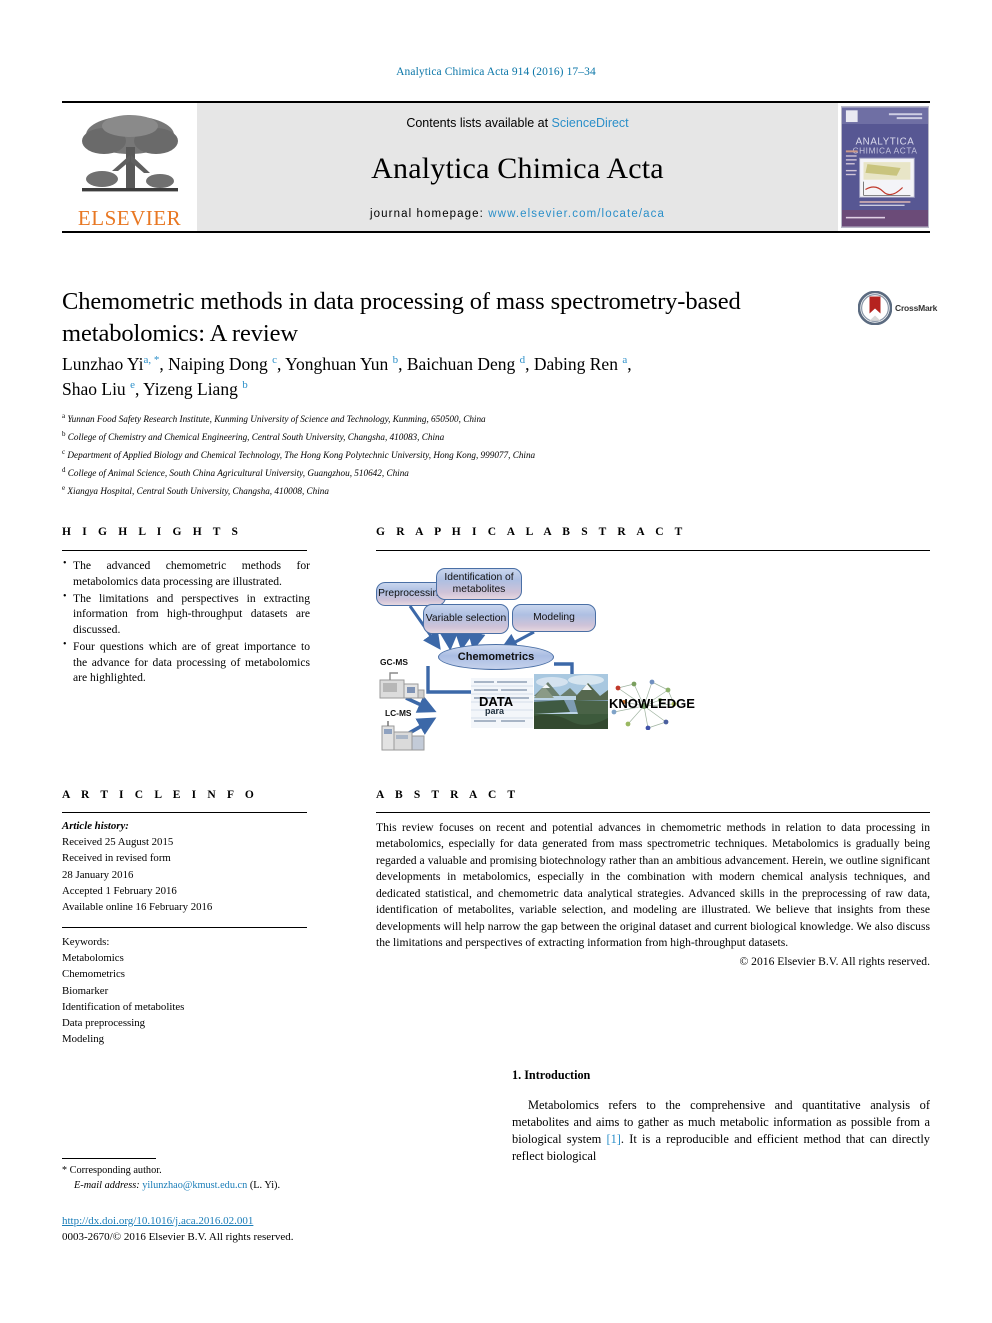 This screenshot has width=992, height=1323. Describe the element at coordinates (64, 487) in the screenshot. I see `affiliation-mark: e` at that location.